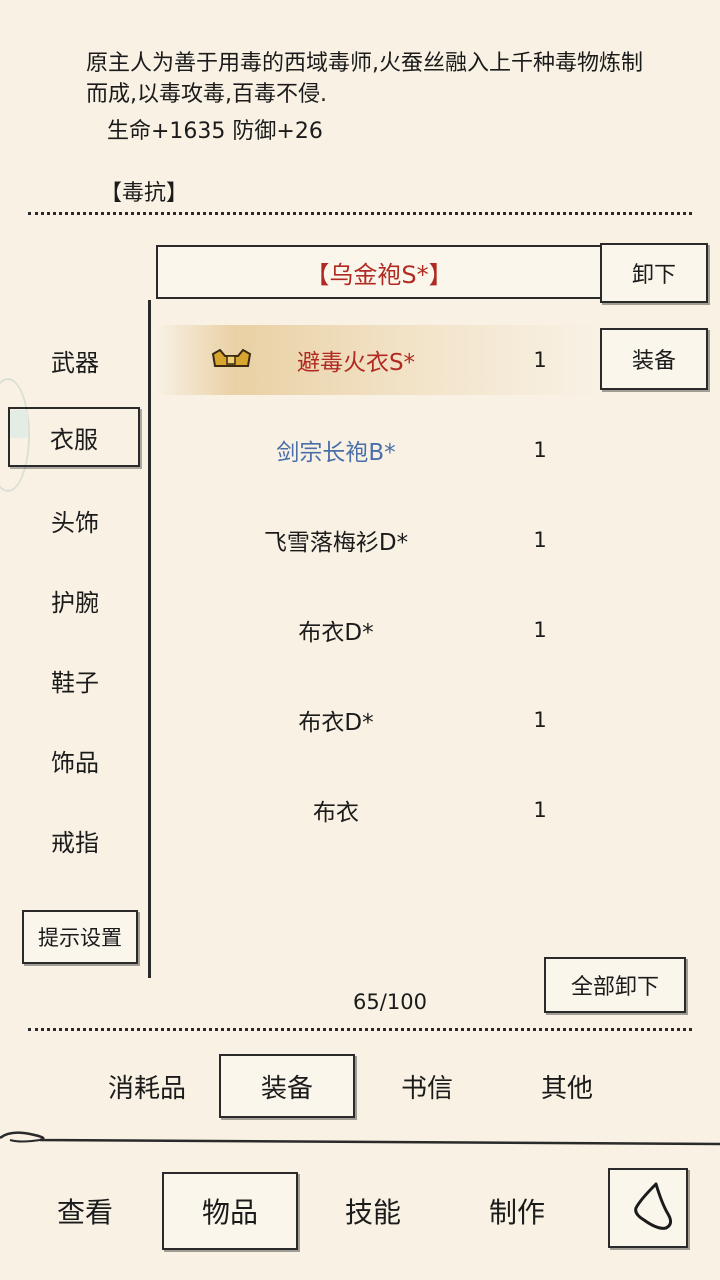 The width and height of the screenshot is (720, 1280). What do you see at coordinates (567, 1086) in the screenshot?
I see `tab-other: 其他` at bounding box center [567, 1086].